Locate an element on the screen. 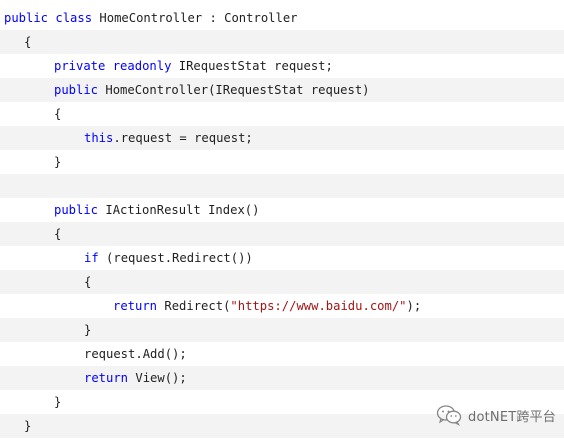  code-keyword: readonly is located at coordinates (142, 66).